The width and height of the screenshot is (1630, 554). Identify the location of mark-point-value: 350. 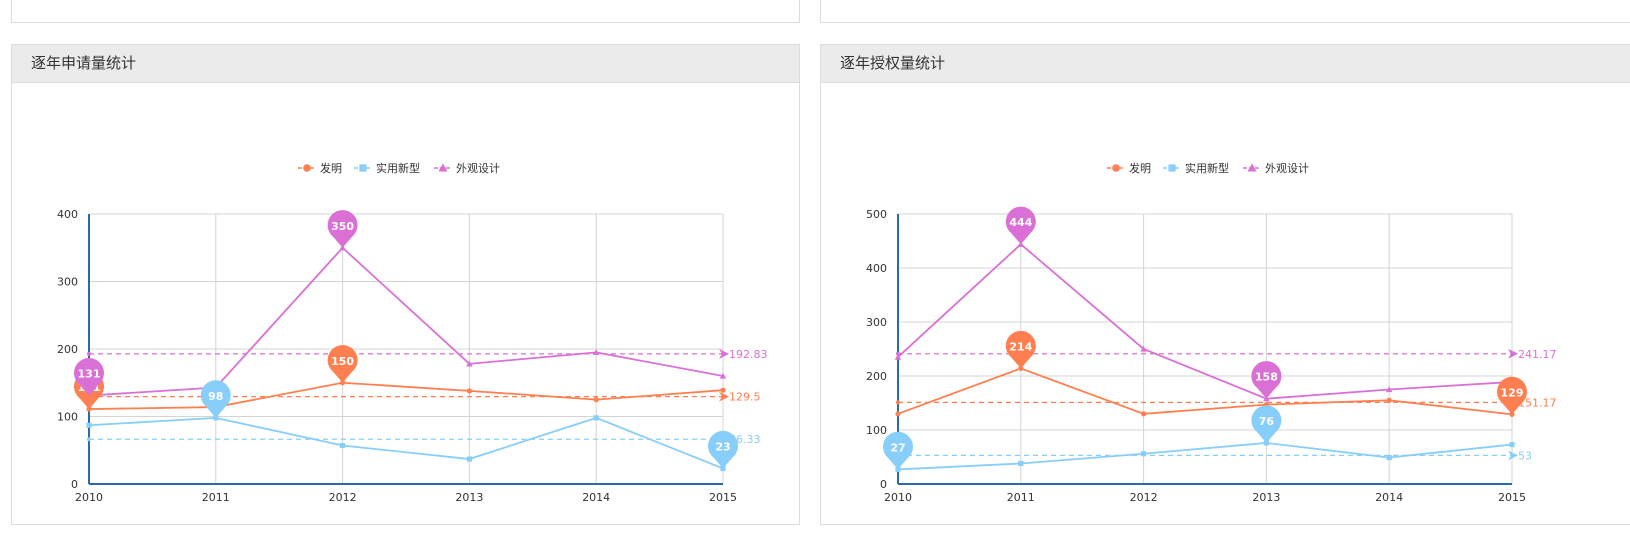
(342, 226).